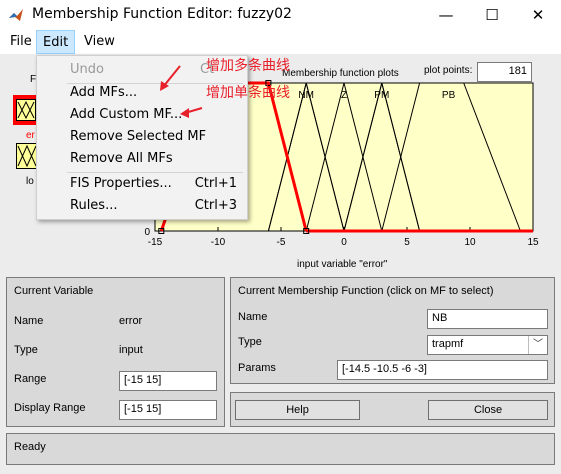 Image resolution: width=561 pixels, height=474 pixels. What do you see at coordinates (184, 113) in the screenshot?
I see `annotation-arrowhead-single` at bounding box center [184, 113].